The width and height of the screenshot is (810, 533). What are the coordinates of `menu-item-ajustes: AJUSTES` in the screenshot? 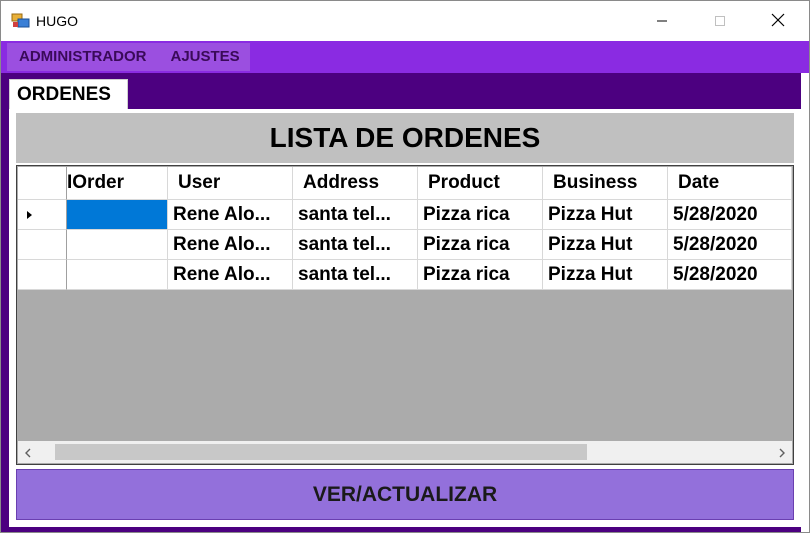 It's located at (205, 57).